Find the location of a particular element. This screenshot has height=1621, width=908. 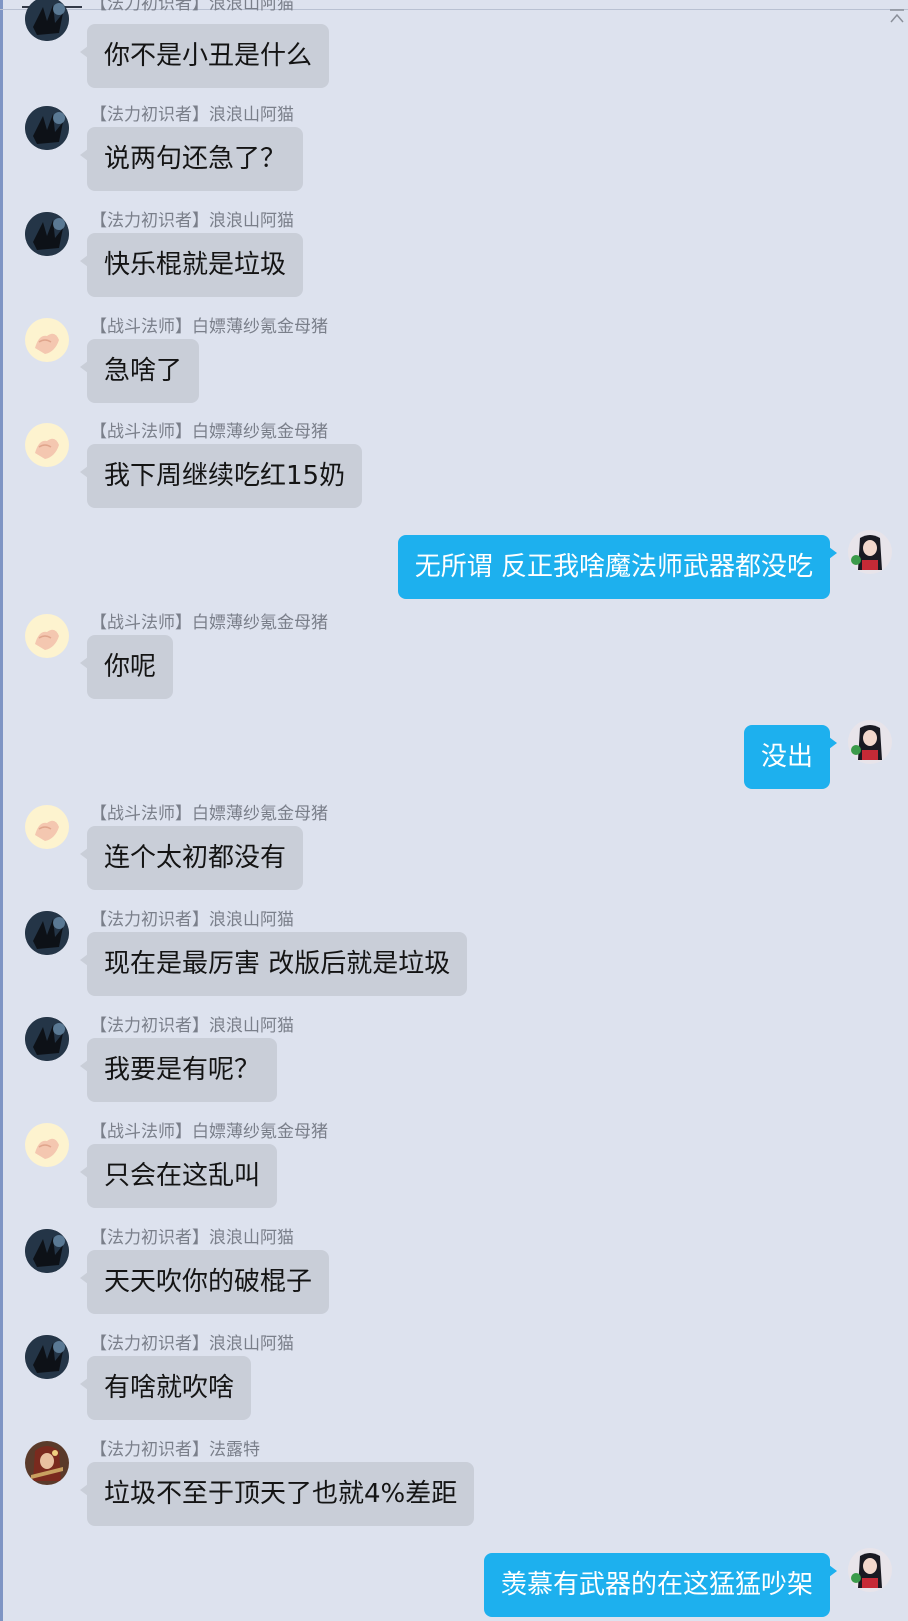

message-bubble: 我下周继续吃红15奶 is located at coordinates (221, 476).